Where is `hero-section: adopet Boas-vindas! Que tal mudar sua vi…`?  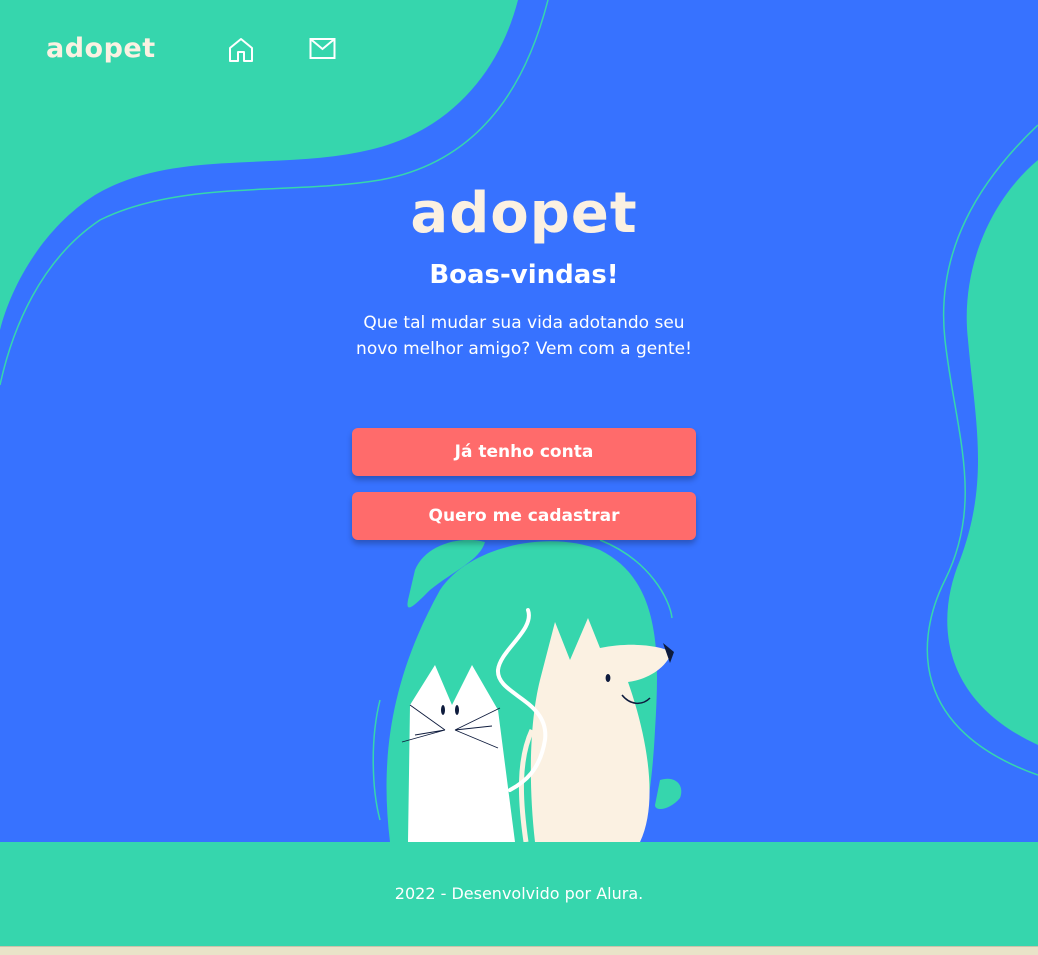 hero-section: adopet Boas-vindas! Que tal mudar sua vi… is located at coordinates (524, 271).